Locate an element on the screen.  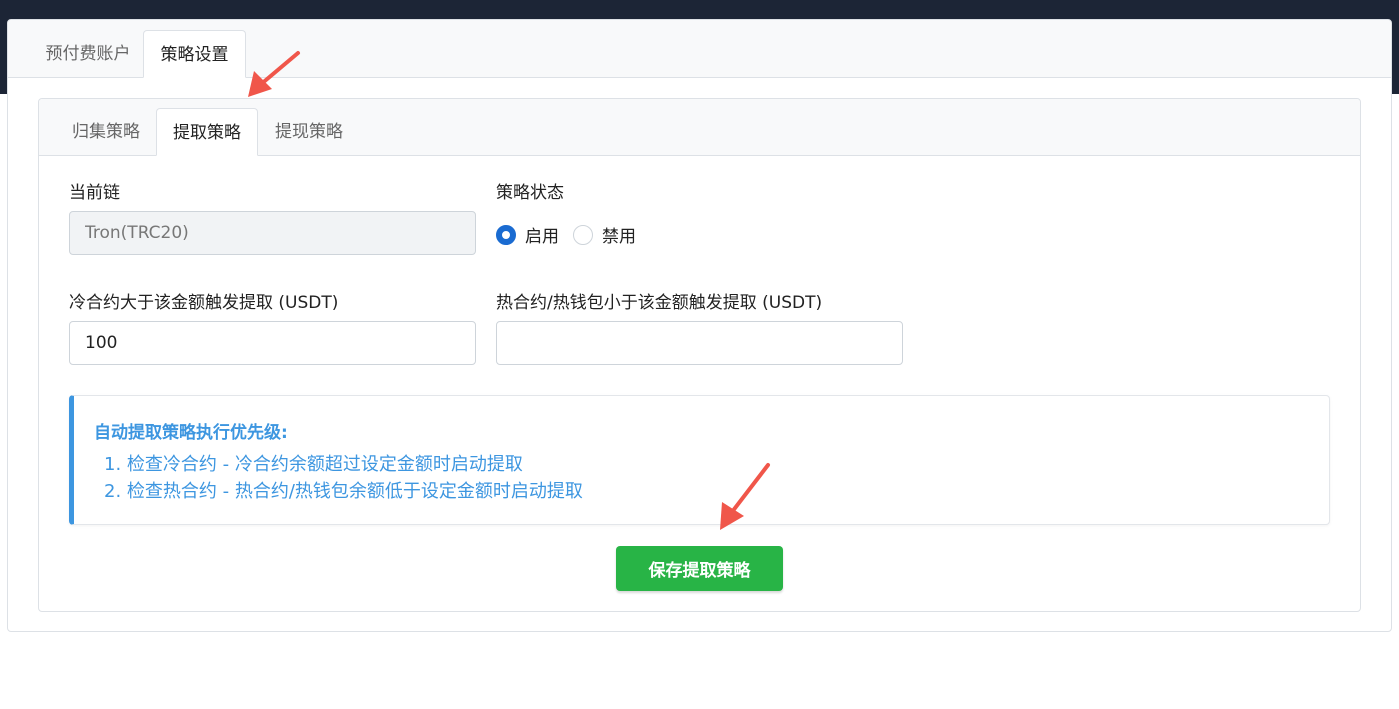
tab-collection-strategy: 归集策略 is located at coordinates (106, 132).